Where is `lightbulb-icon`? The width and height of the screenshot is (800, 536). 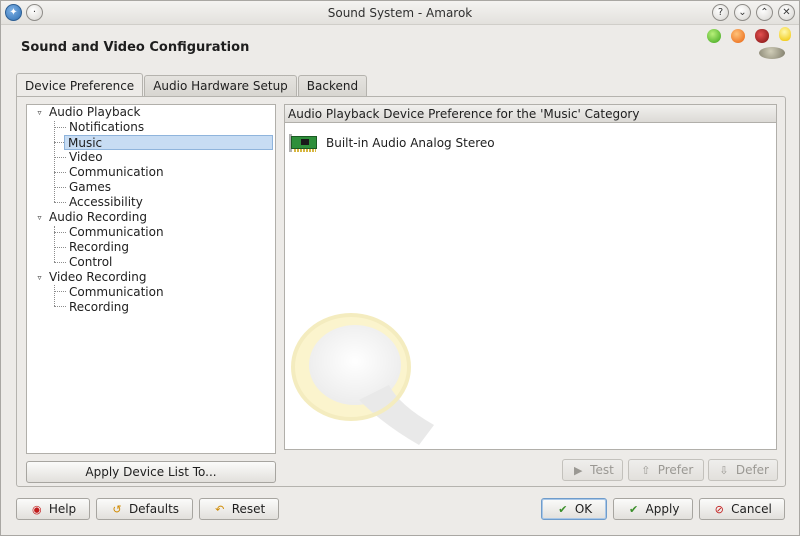
lightbulb-icon is located at coordinates (785, 34).